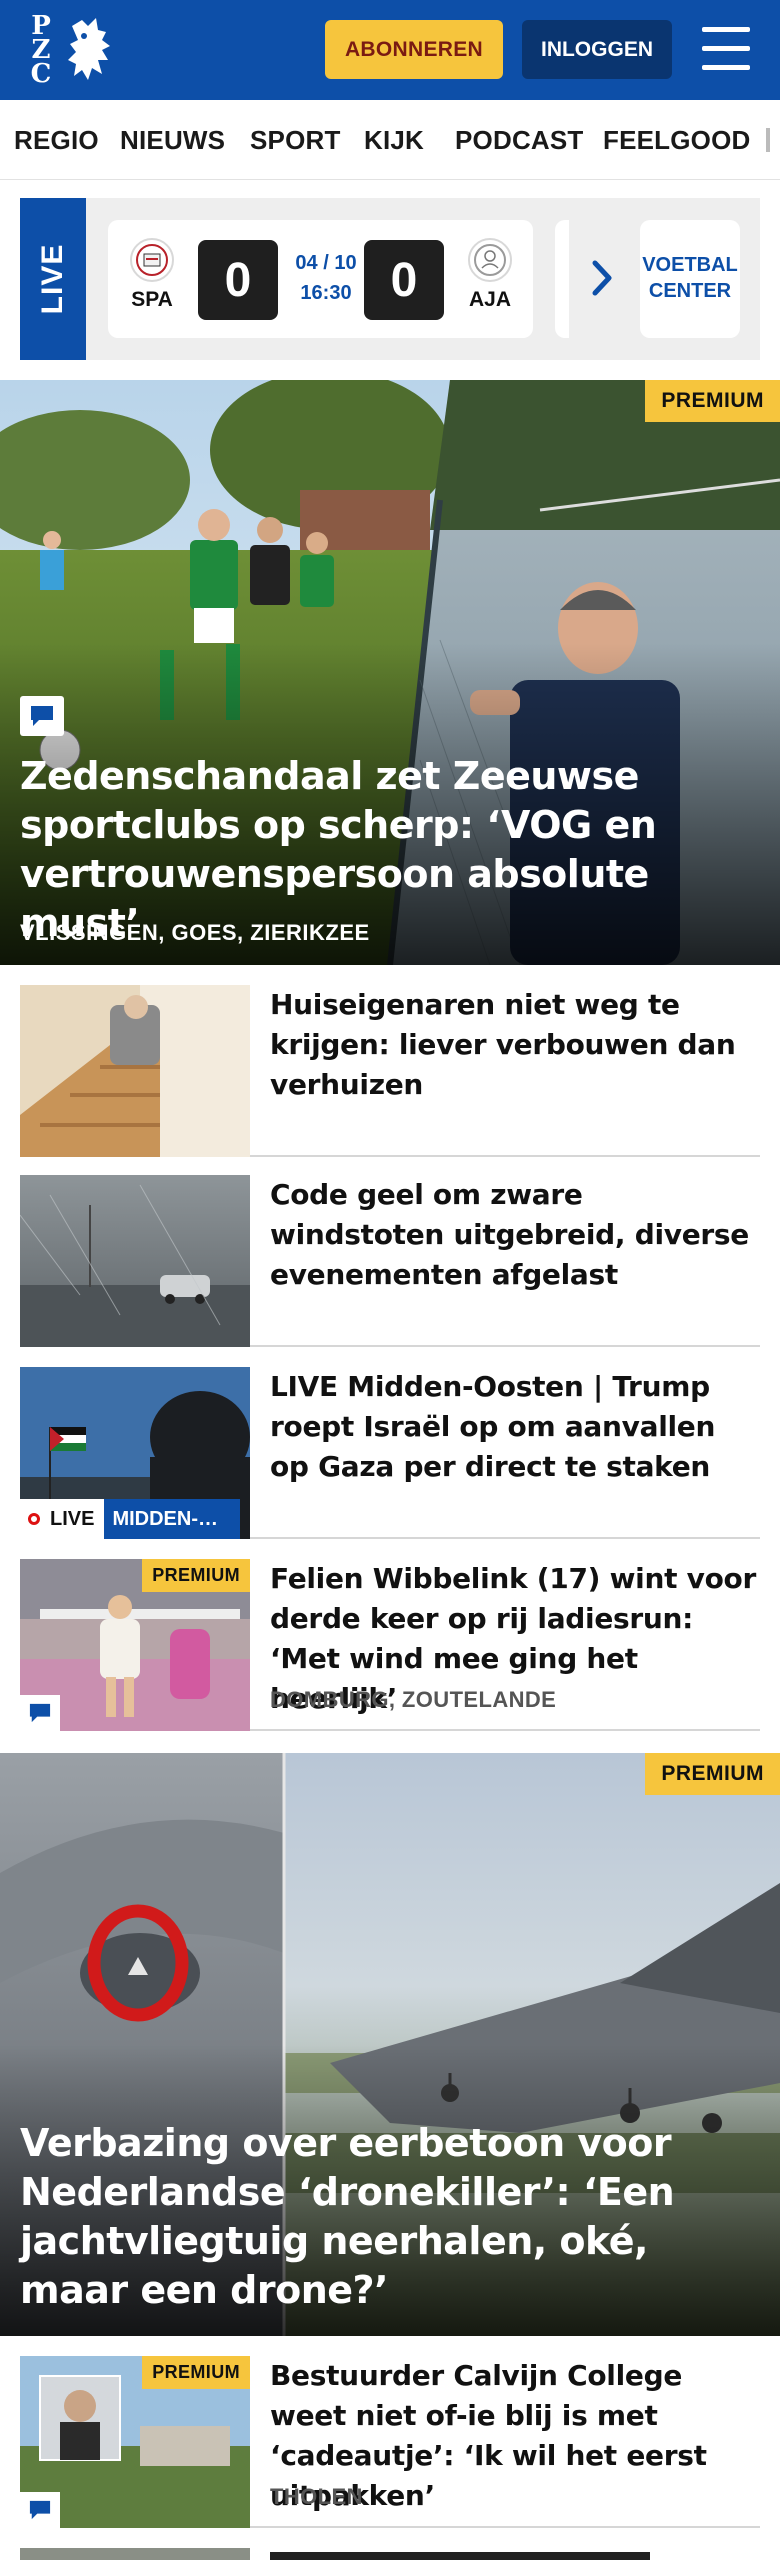  I want to click on lion-logo-icon, so click(89, 49).